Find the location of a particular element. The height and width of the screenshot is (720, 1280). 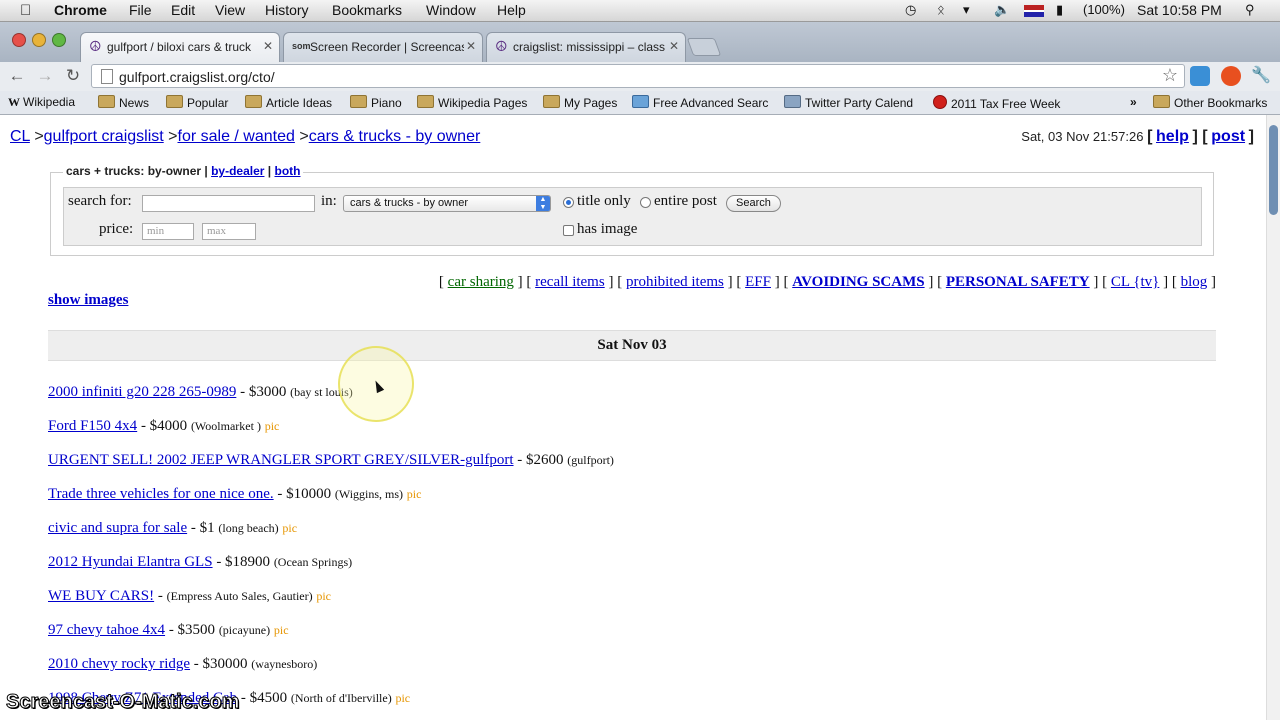

listing-title: 2012 Hyundai Elantra GLS is located at coordinates (130, 562).